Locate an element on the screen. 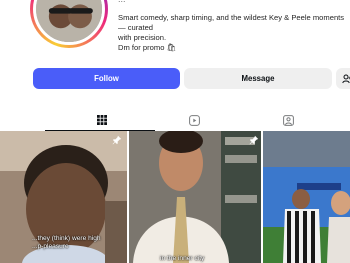 The height and width of the screenshot is (263, 350). message-button: Message is located at coordinates (258, 78).